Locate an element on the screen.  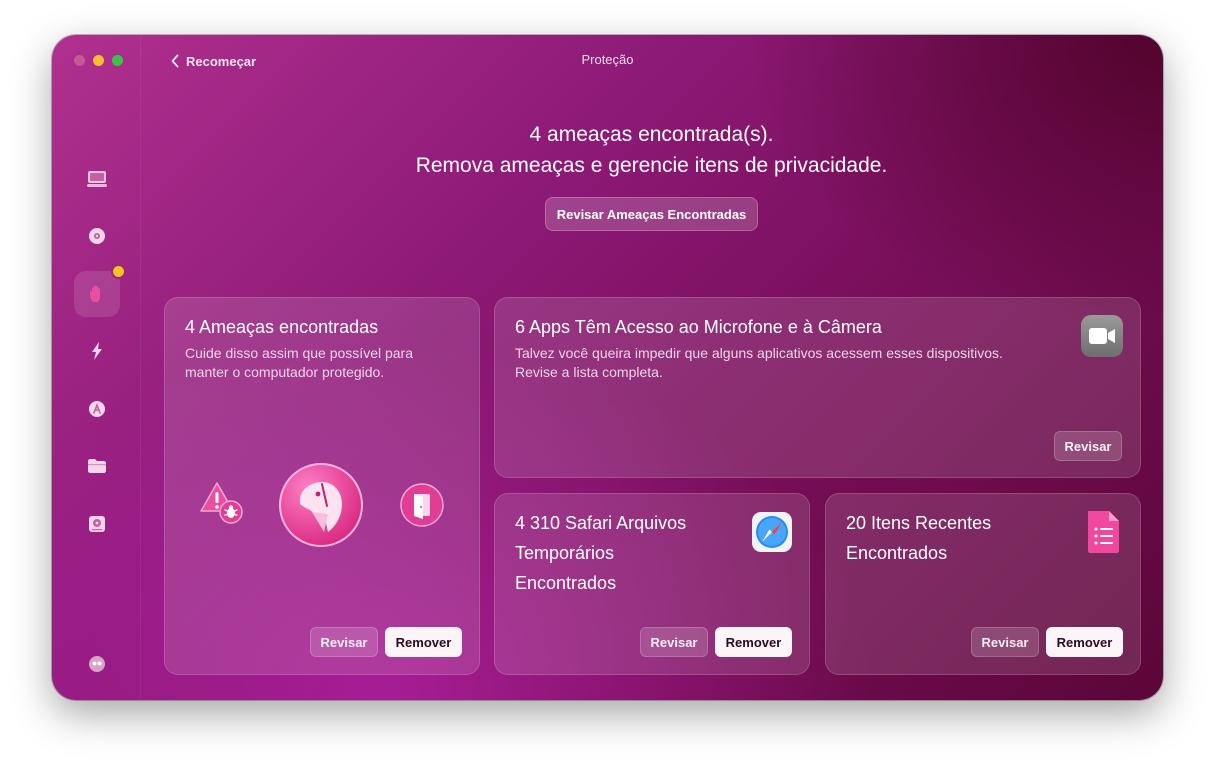
hand-icon is located at coordinates (95, 293).